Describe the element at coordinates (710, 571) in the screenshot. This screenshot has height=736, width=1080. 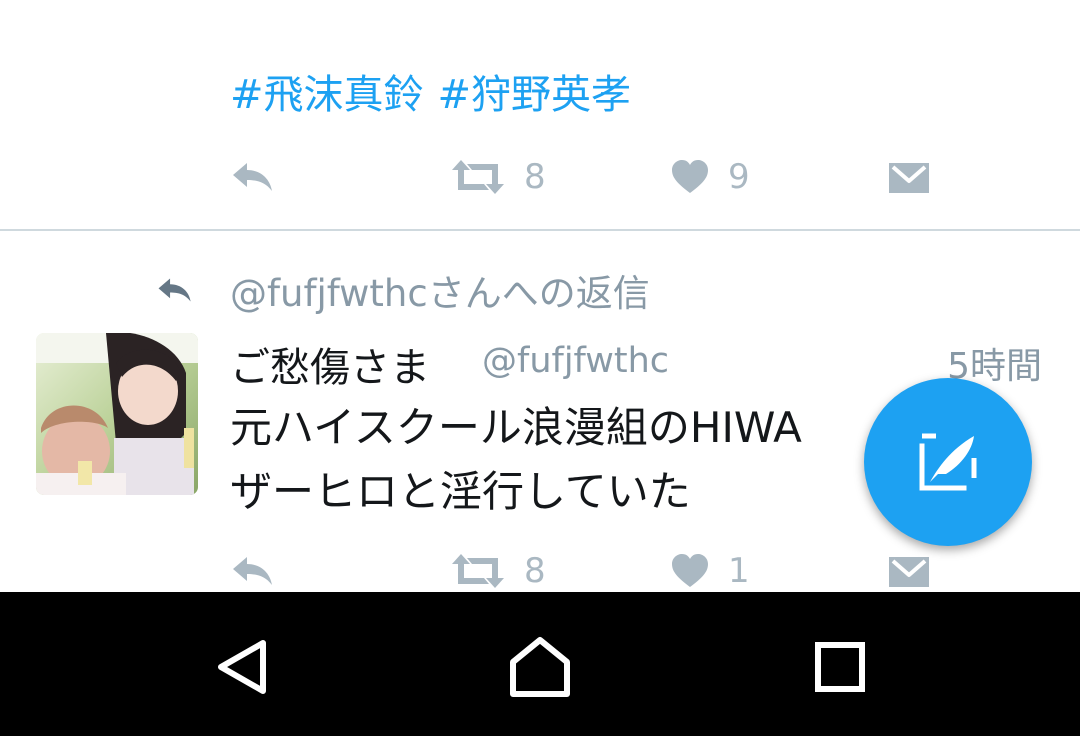
I see `like-button: 1` at that location.